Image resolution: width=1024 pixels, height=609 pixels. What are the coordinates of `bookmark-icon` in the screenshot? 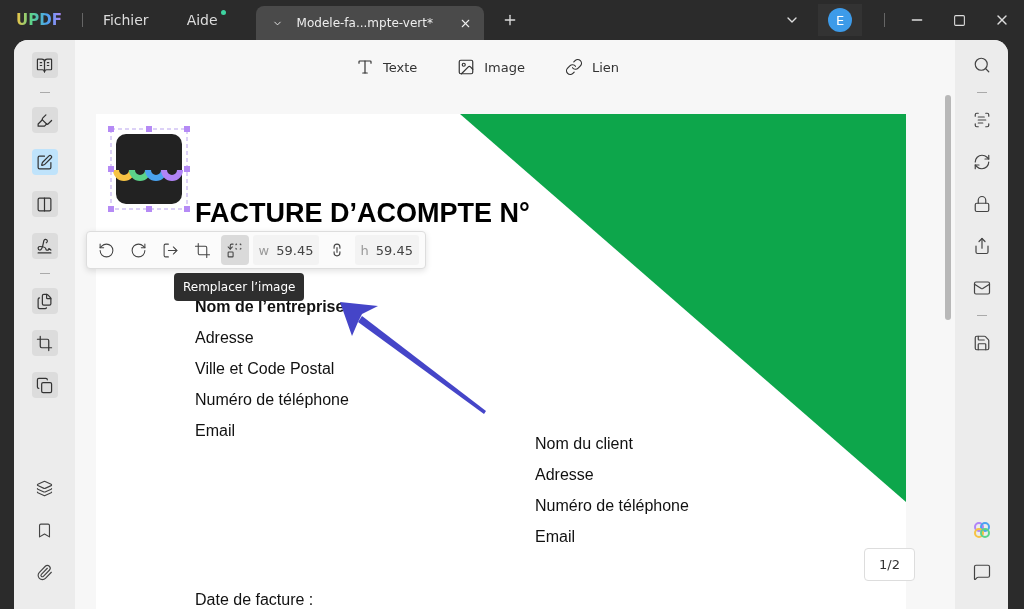 It's located at (44, 530).